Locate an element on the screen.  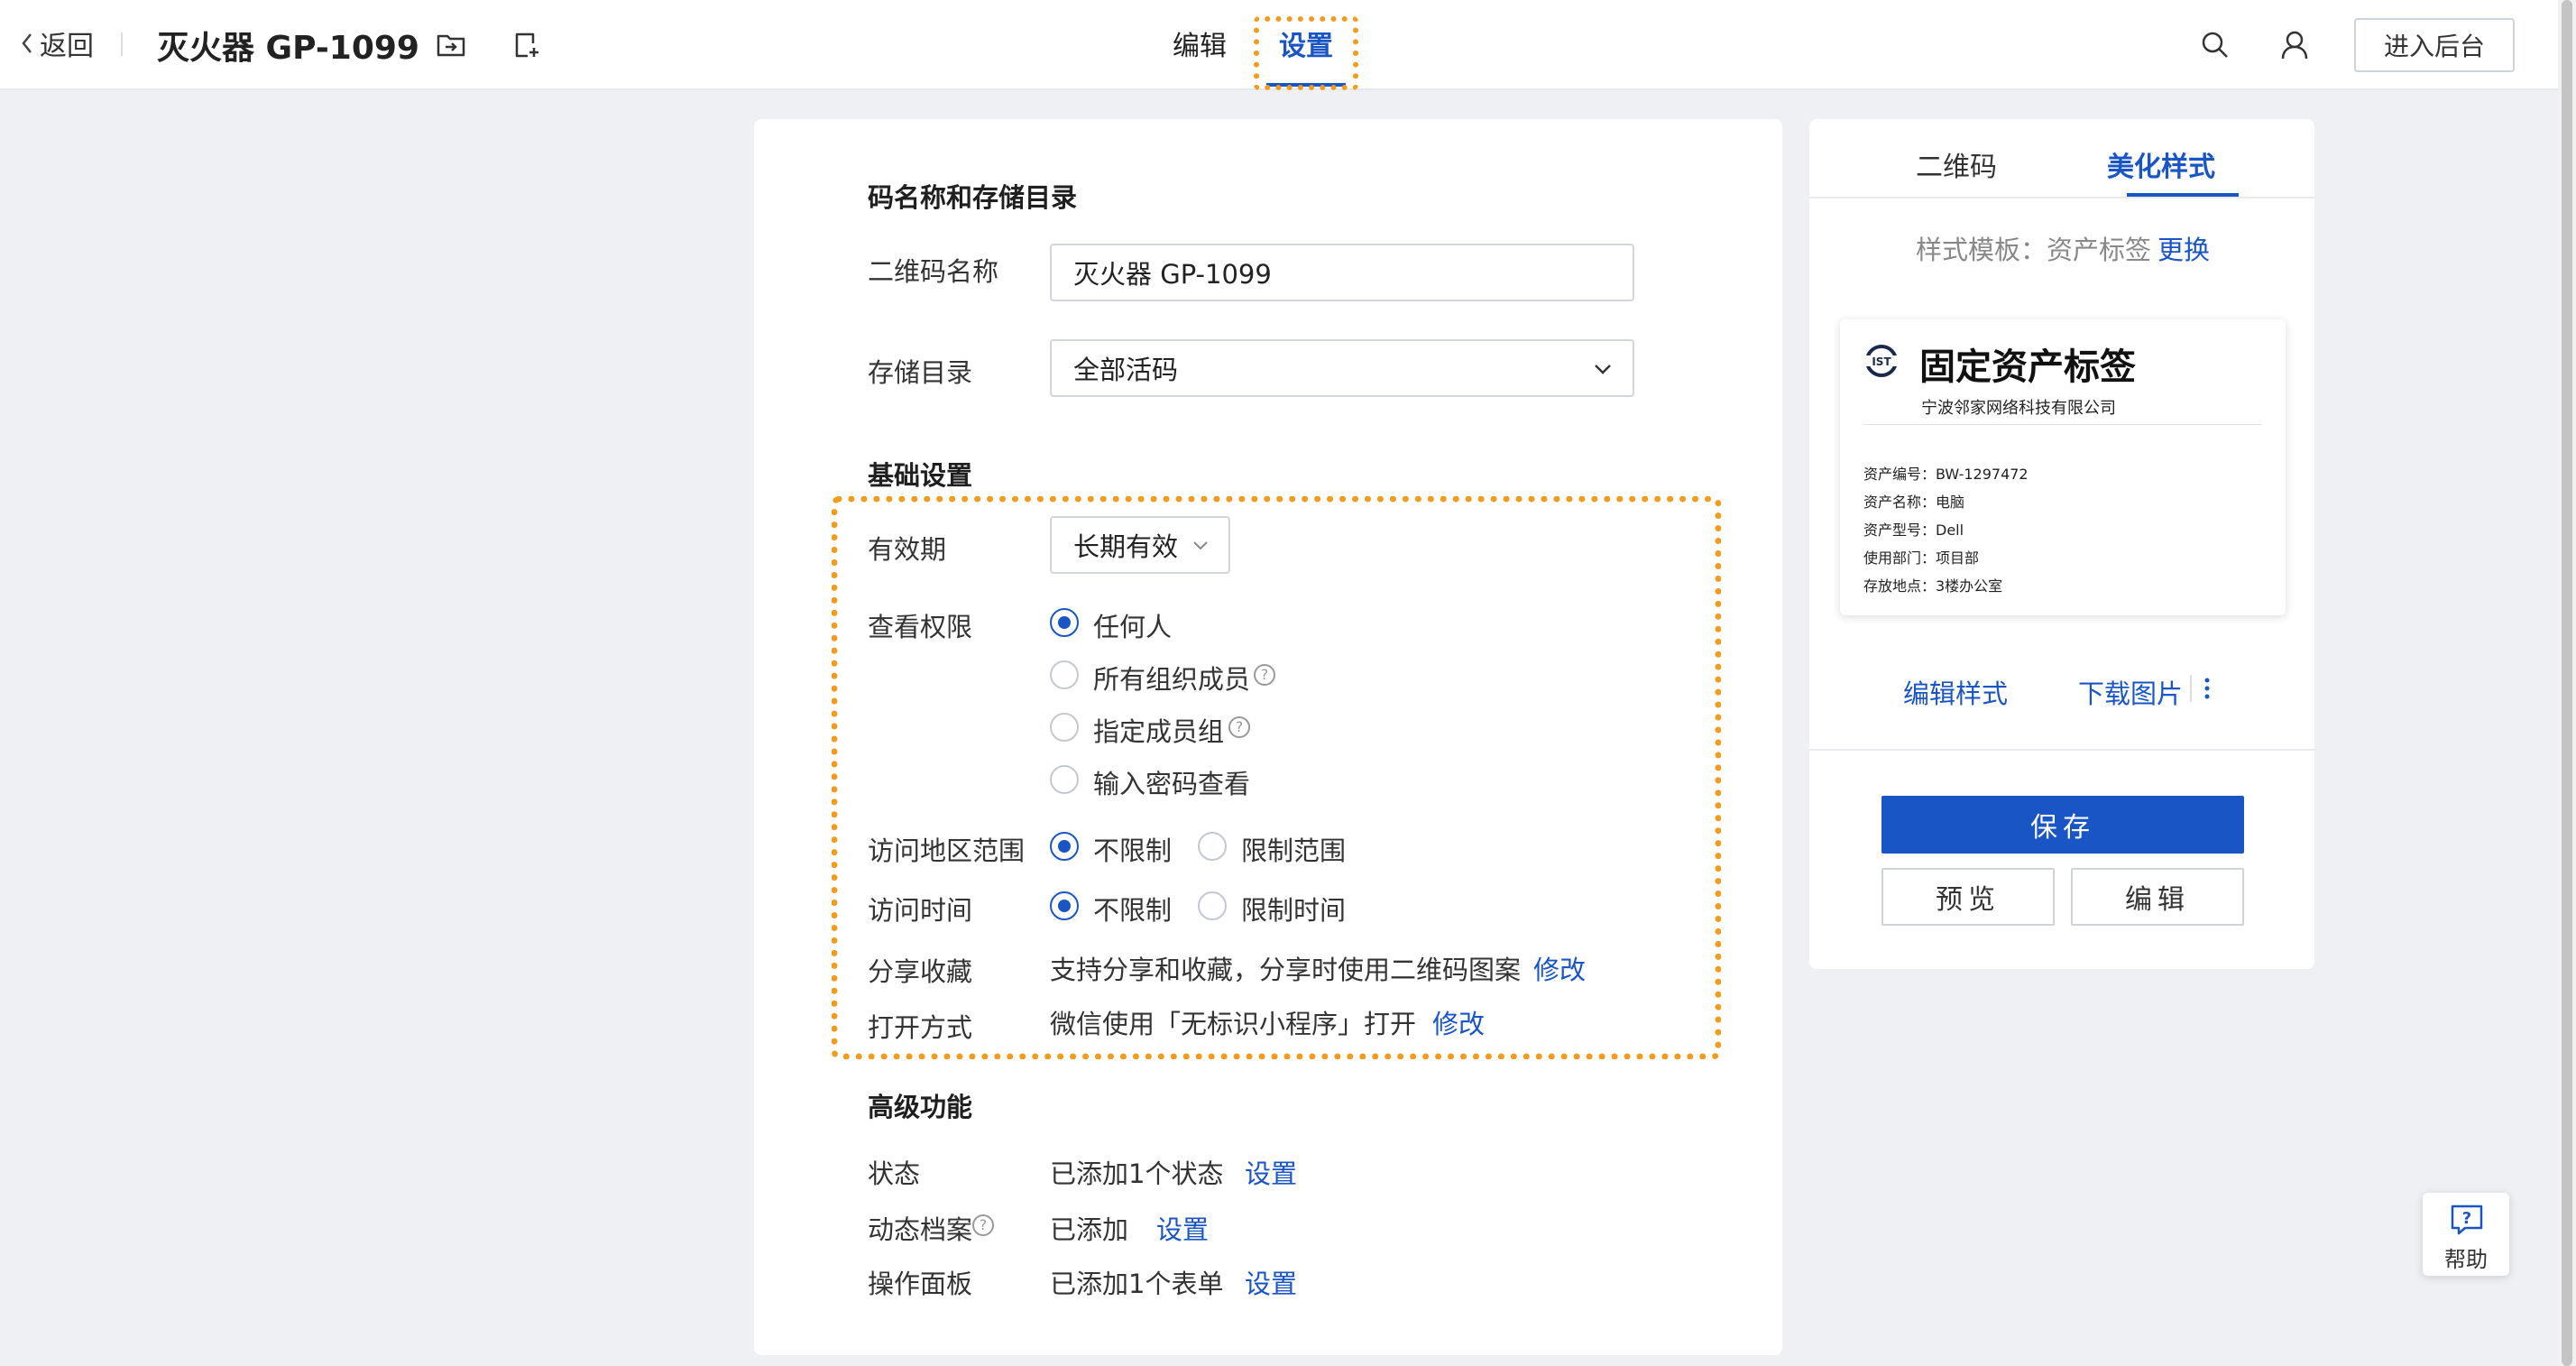
search-icon is located at coordinates (2215, 45).